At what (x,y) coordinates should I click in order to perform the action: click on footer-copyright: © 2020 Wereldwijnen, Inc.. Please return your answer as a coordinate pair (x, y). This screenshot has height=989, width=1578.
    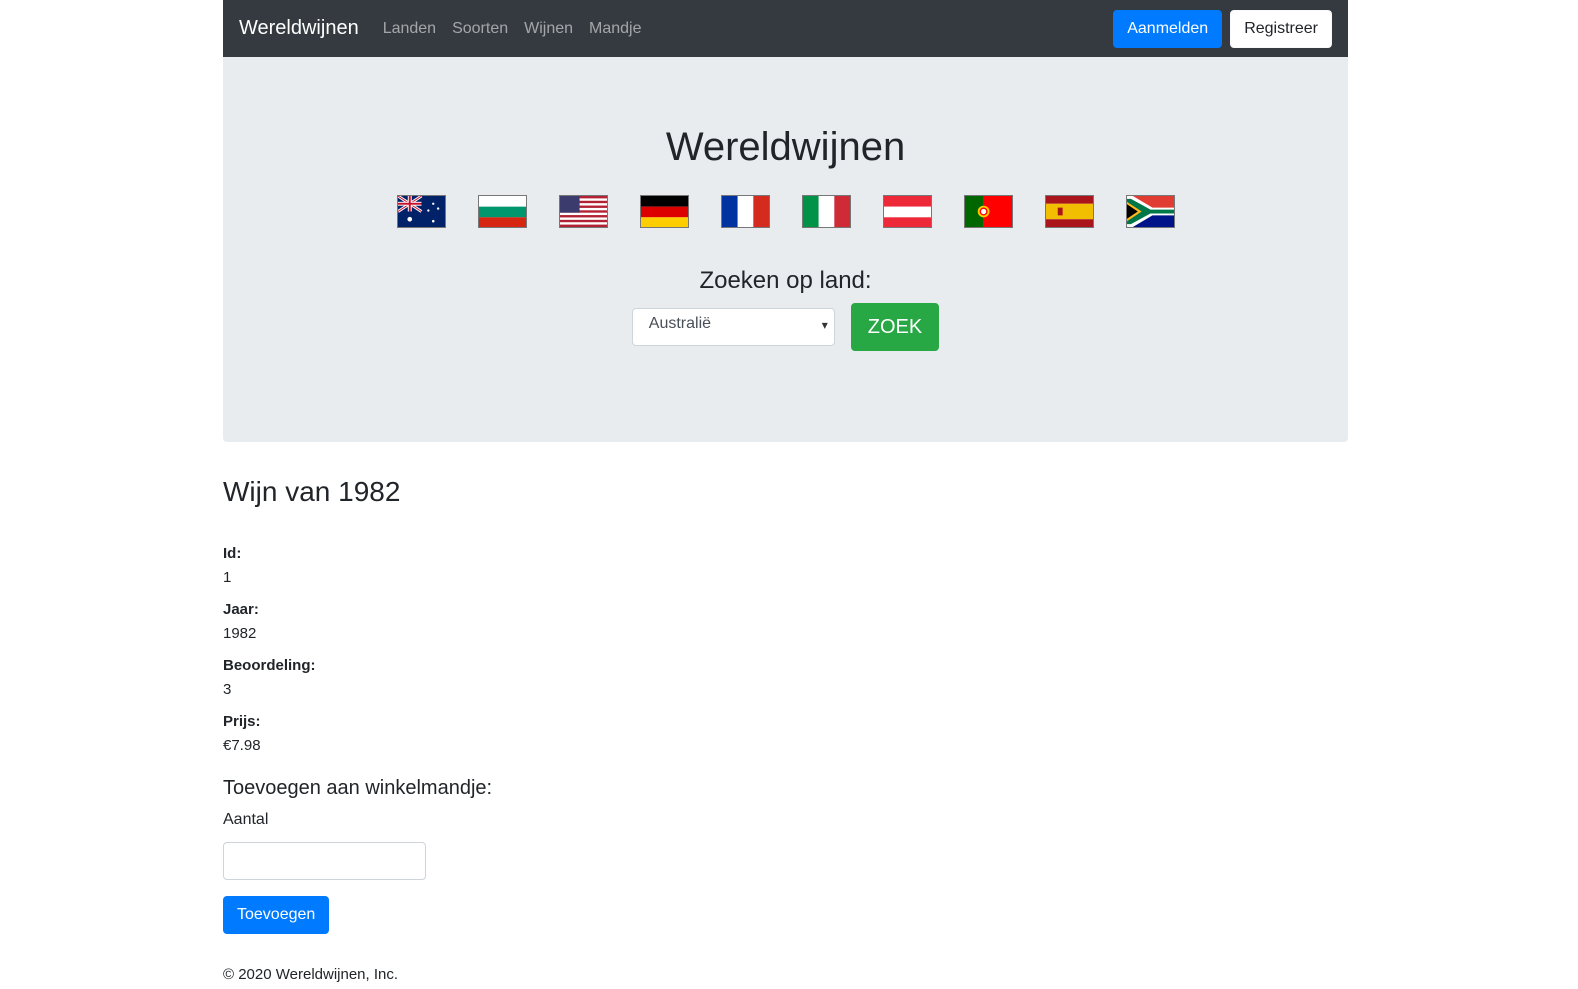
    Looking at the image, I should click on (311, 974).